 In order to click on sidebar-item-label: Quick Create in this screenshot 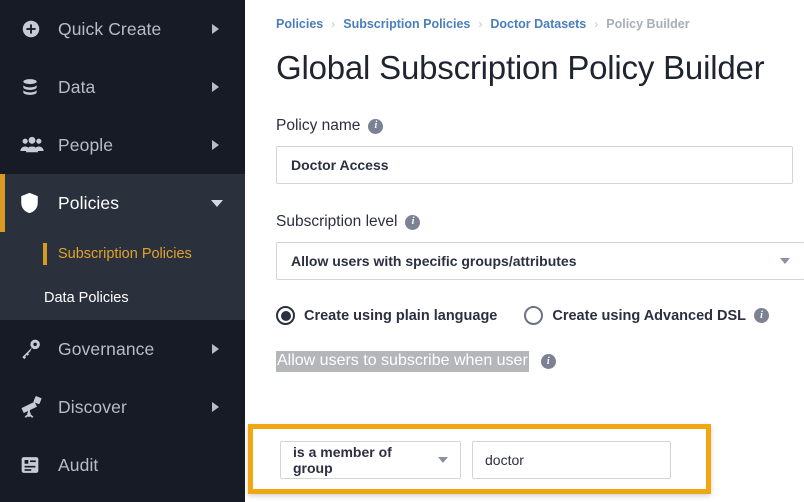, I will do `click(110, 28)`.